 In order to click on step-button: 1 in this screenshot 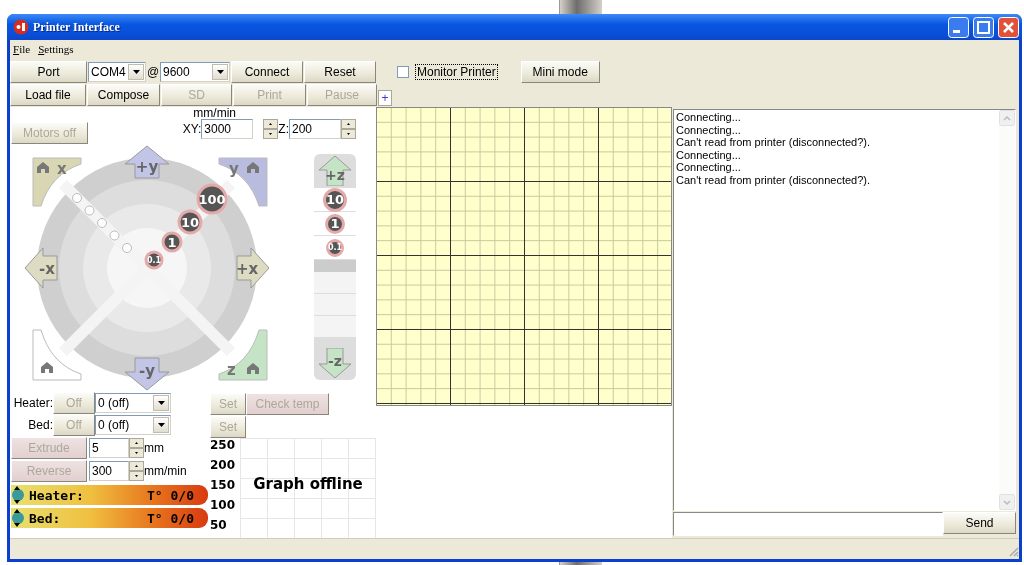, I will do `click(172, 242)`.